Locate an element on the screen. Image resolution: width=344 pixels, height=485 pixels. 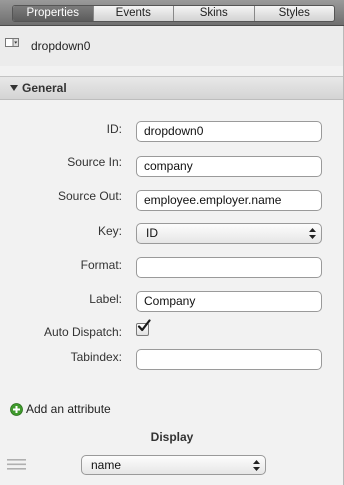
add-circle-icon is located at coordinates (16, 409).